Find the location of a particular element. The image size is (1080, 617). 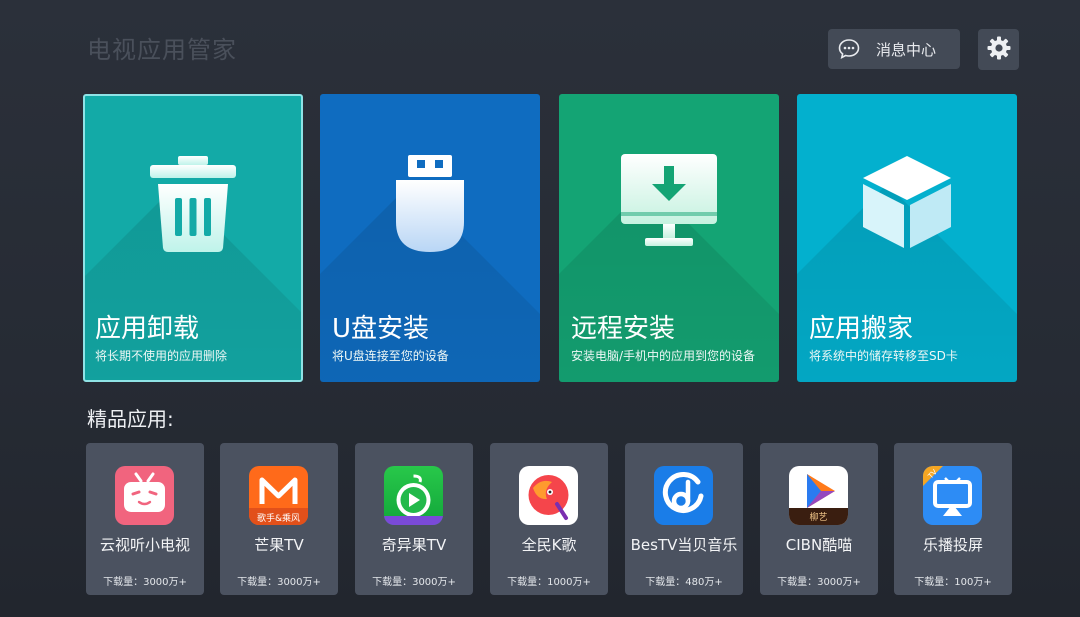

app-card-mango-tv: 歌手&乘风 芒果TV 下载量：3000万+ is located at coordinates (279, 519).